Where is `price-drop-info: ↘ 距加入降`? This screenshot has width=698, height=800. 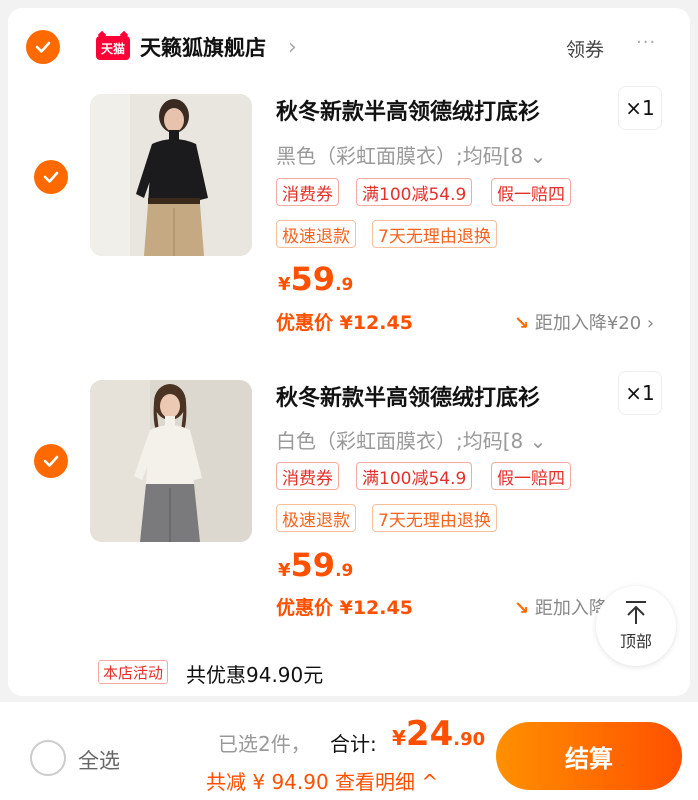 price-drop-info: ↘ 距加入降 is located at coordinates (560, 607).